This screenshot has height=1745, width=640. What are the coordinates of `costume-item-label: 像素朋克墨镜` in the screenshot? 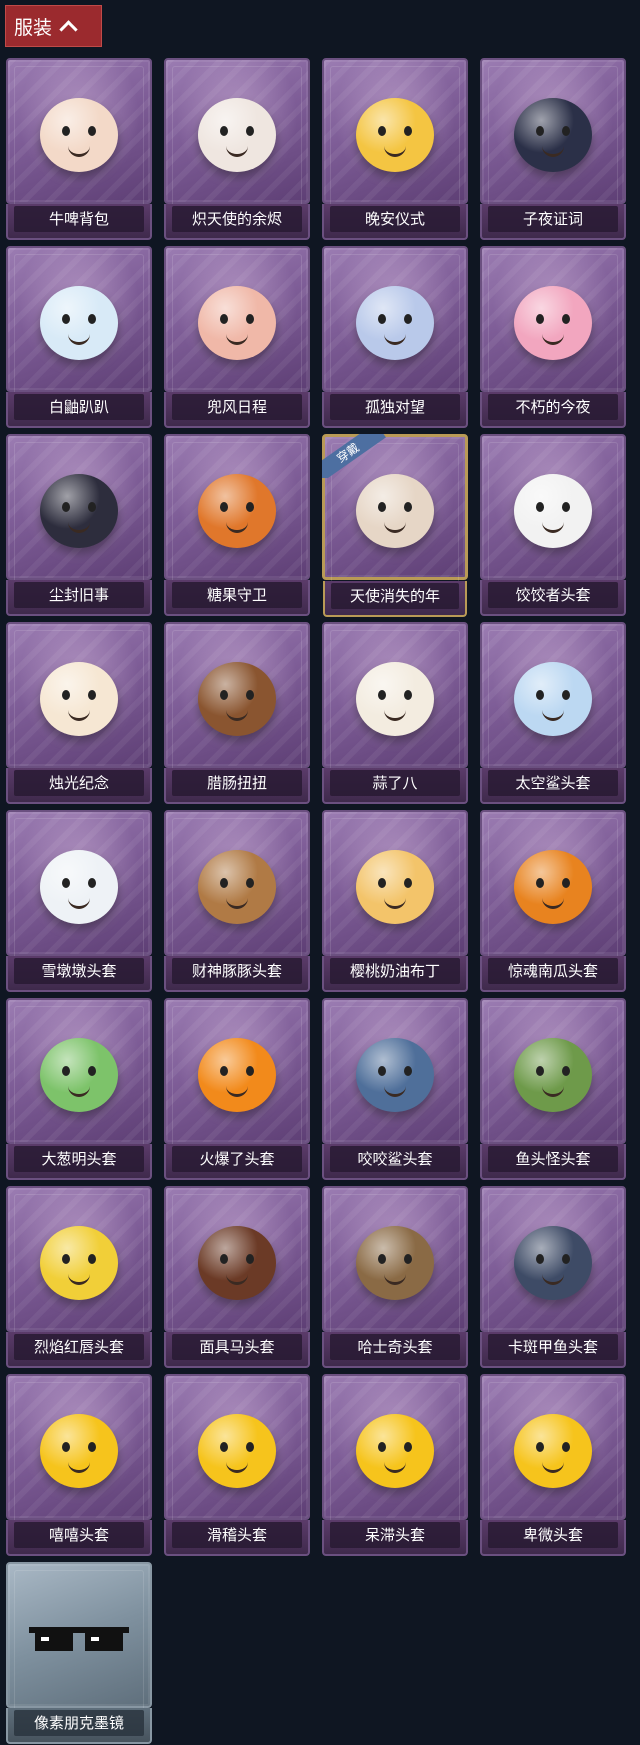 It's located at (79, 1723).